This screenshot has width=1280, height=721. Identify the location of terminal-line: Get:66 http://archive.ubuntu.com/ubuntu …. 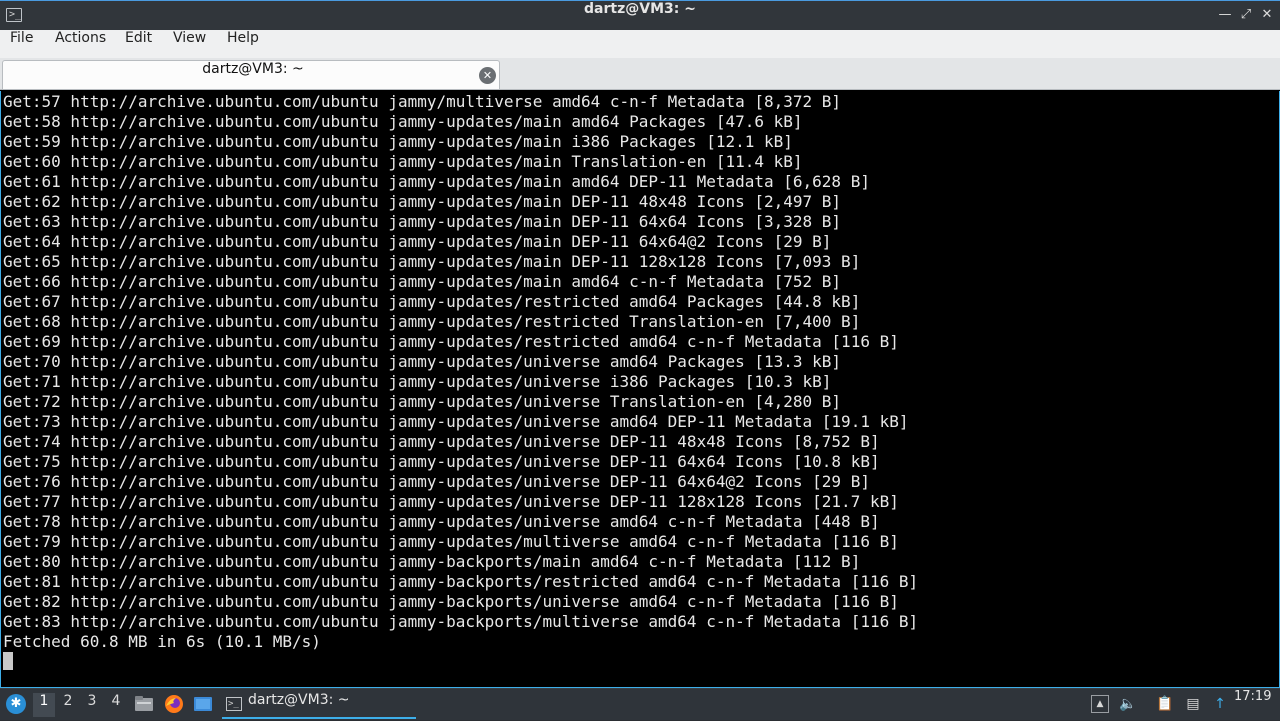
(422, 281).